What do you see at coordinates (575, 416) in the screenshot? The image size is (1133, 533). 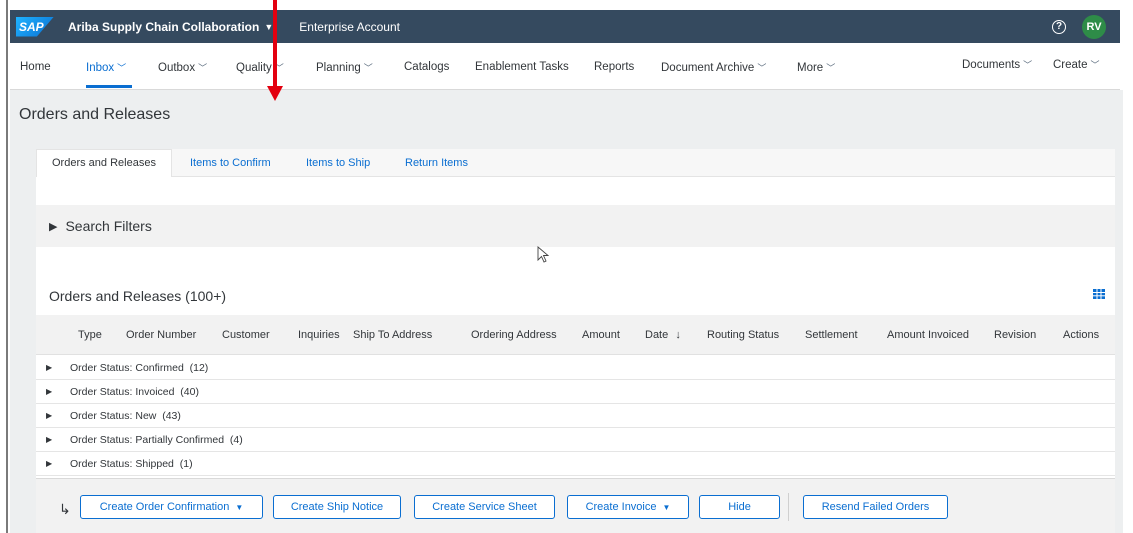 I see `group-row-new: ▶ Order Status: New (43)` at bounding box center [575, 416].